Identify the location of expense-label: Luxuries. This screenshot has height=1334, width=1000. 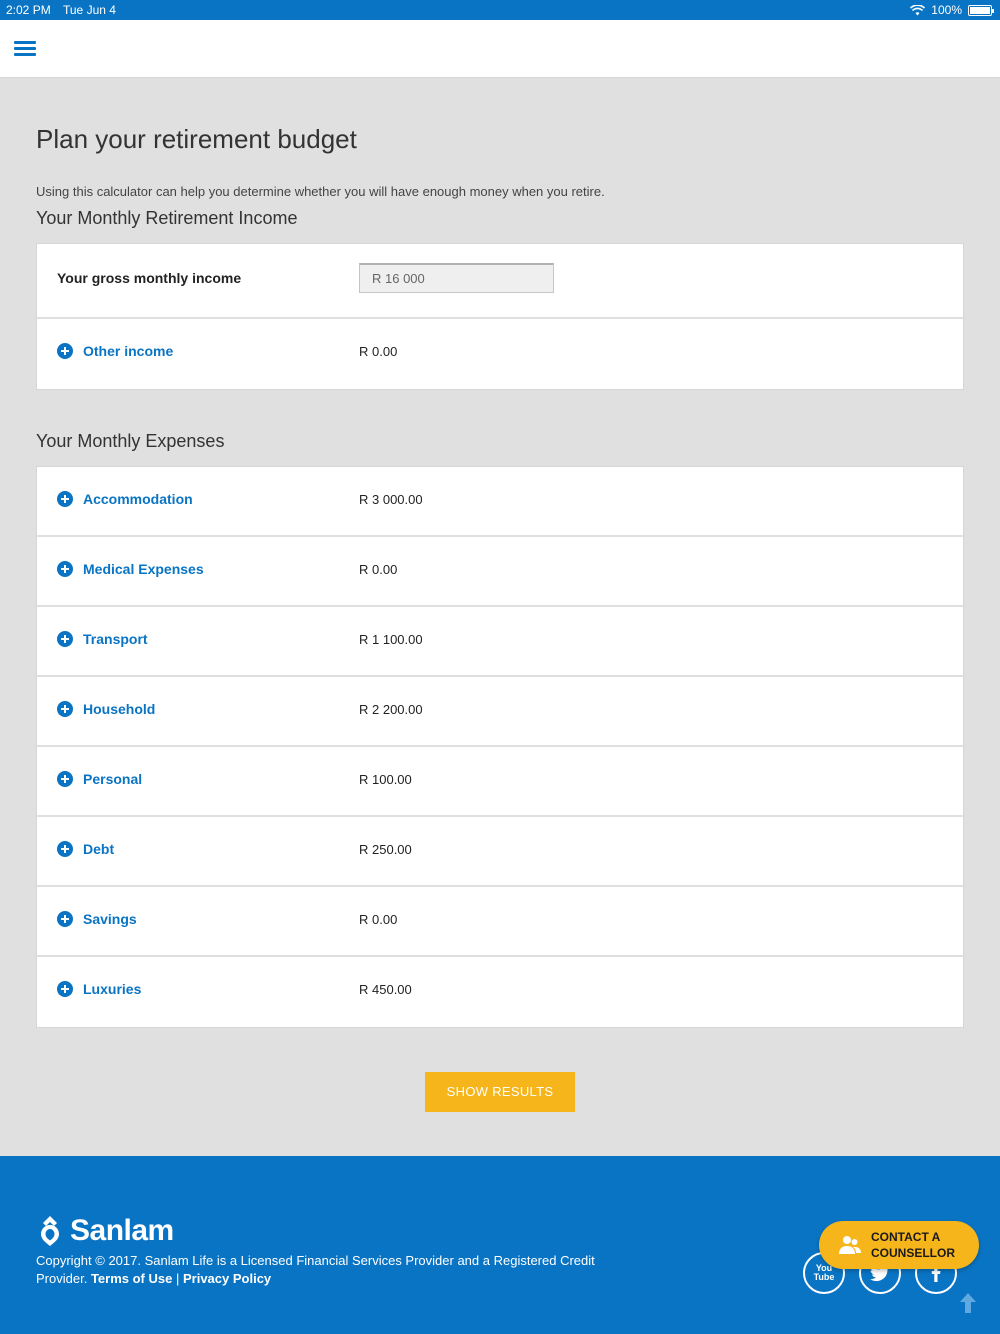
(112, 989).